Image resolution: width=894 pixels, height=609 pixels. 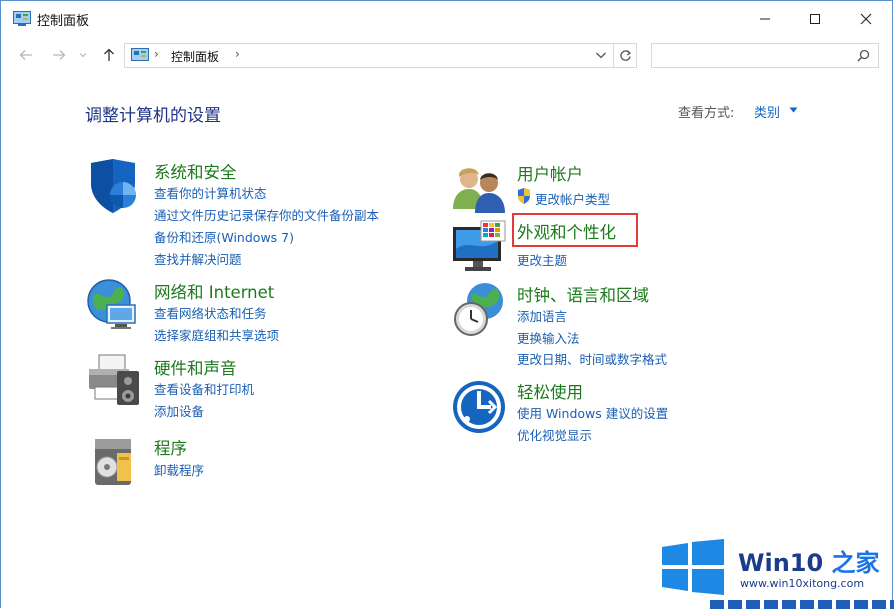 What do you see at coordinates (767, 111) in the screenshot?
I see `view-by-dropdown: 类别` at bounding box center [767, 111].